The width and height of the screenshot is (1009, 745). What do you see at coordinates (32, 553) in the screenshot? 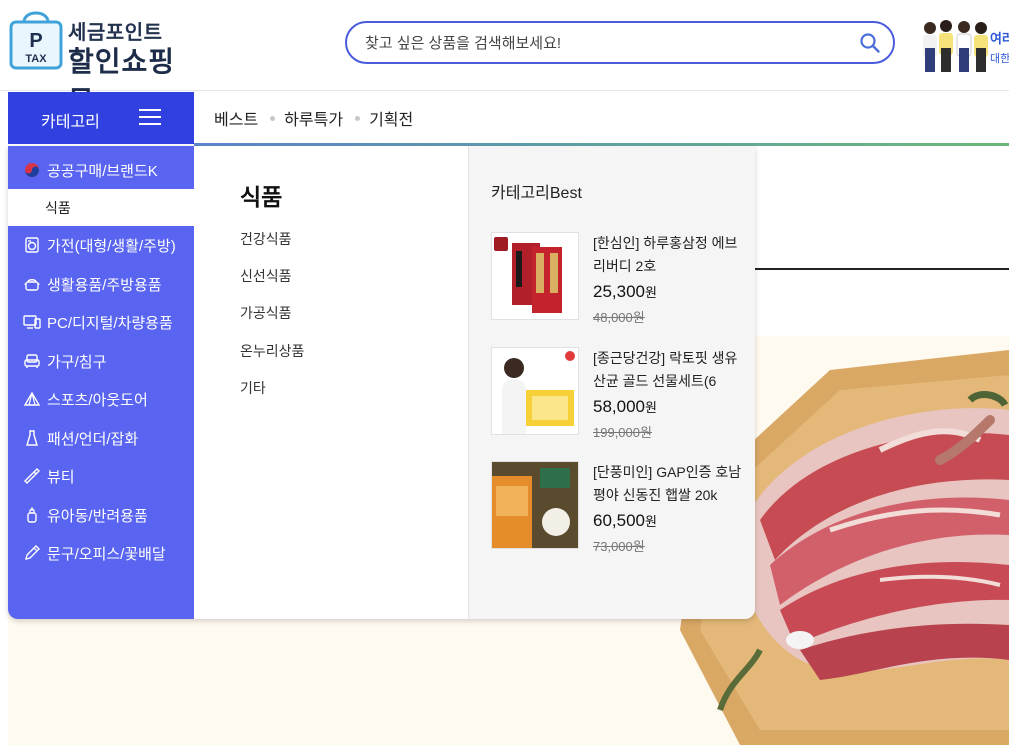
I see `pen-icon` at bounding box center [32, 553].